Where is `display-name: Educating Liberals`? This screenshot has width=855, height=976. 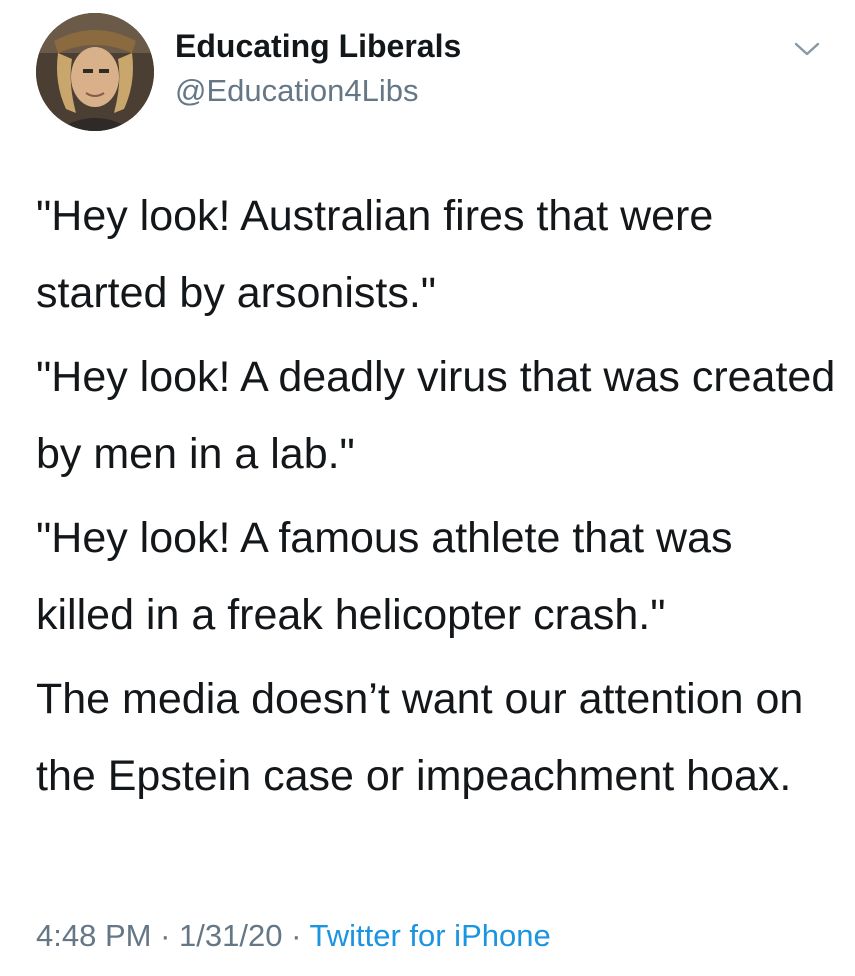 display-name: Educating Liberals is located at coordinates (318, 46).